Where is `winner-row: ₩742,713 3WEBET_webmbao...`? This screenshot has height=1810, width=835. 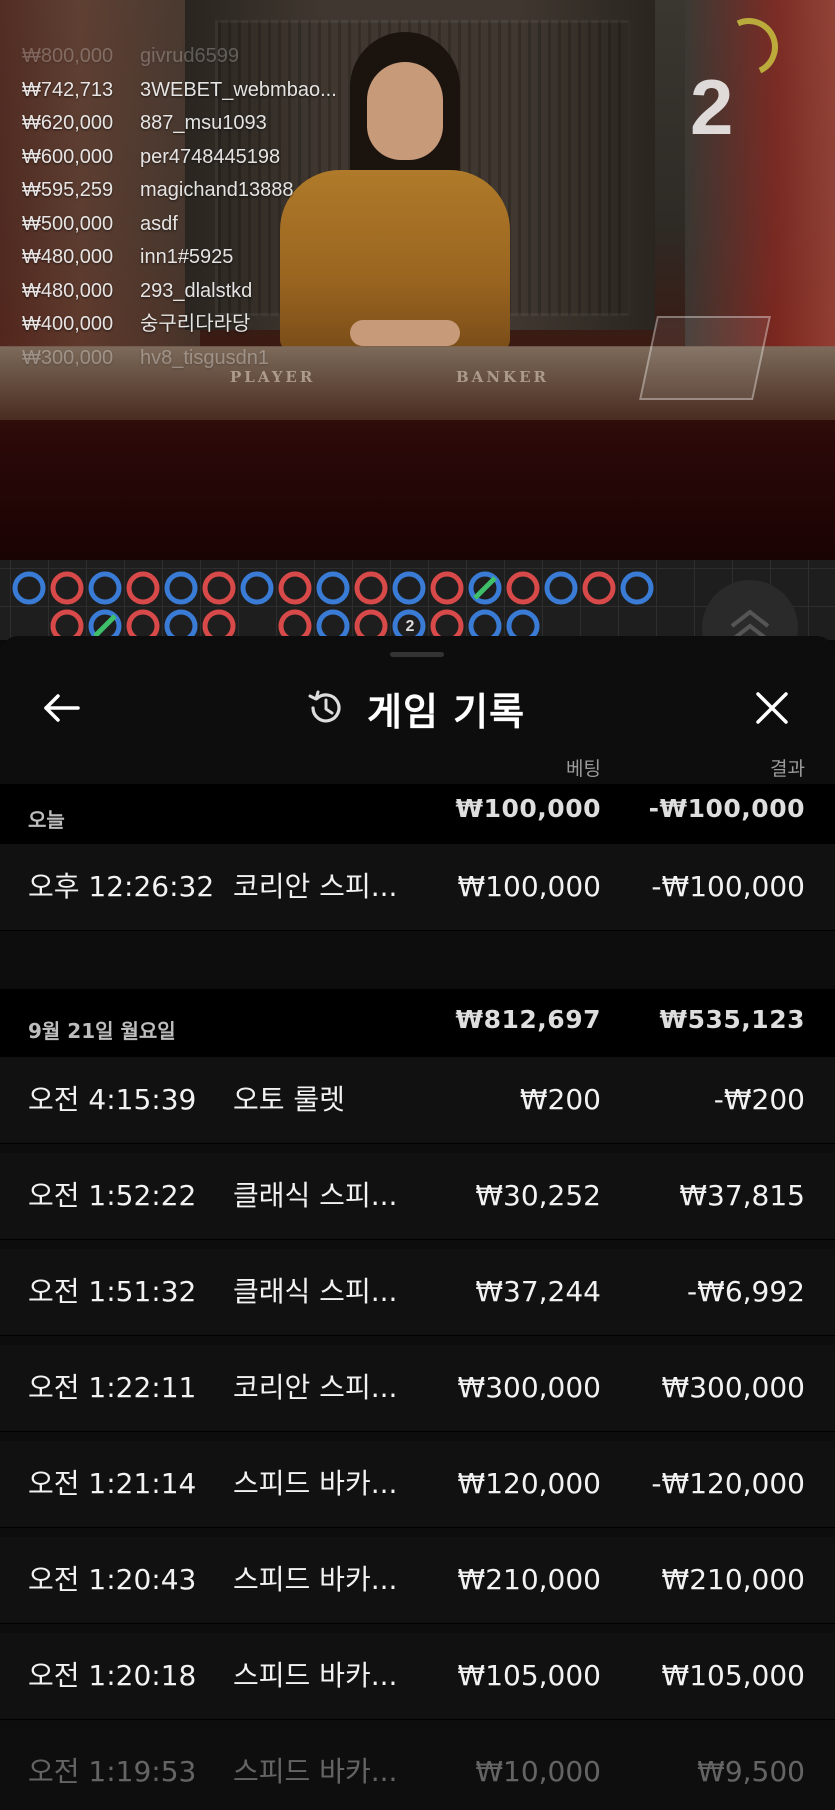 winner-row: ₩742,713 3WEBET_webmbao... is located at coordinates (179, 89).